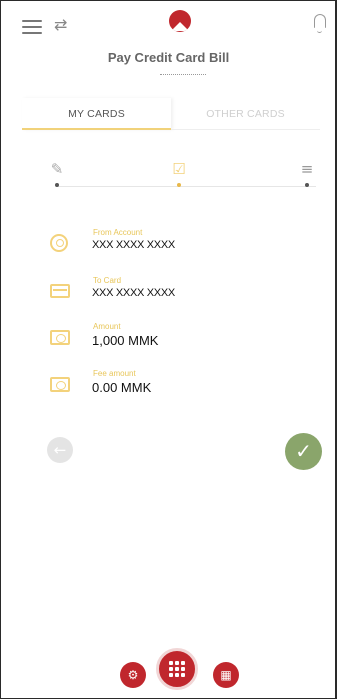 Image resolution: width=337 pixels, height=699 pixels. What do you see at coordinates (61, 291) in the screenshot?
I see `card-icon` at bounding box center [61, 291].